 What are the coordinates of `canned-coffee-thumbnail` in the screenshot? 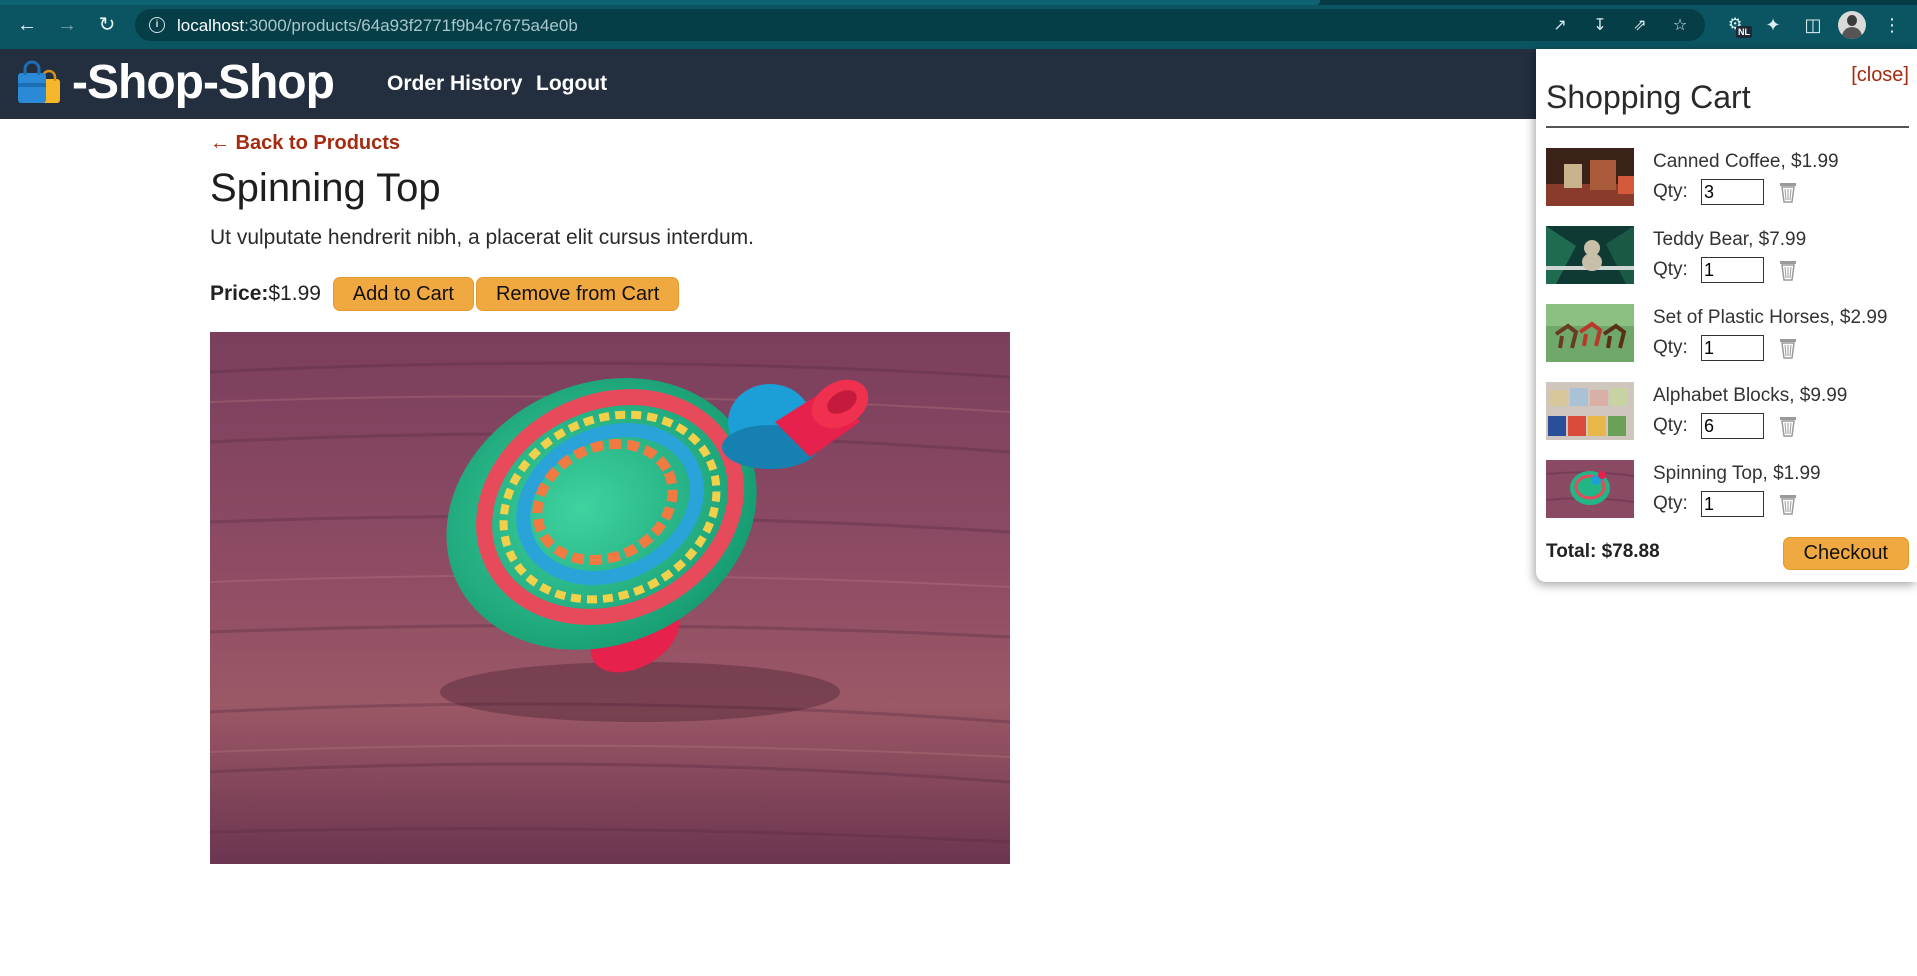 It's located at (1590, 177).